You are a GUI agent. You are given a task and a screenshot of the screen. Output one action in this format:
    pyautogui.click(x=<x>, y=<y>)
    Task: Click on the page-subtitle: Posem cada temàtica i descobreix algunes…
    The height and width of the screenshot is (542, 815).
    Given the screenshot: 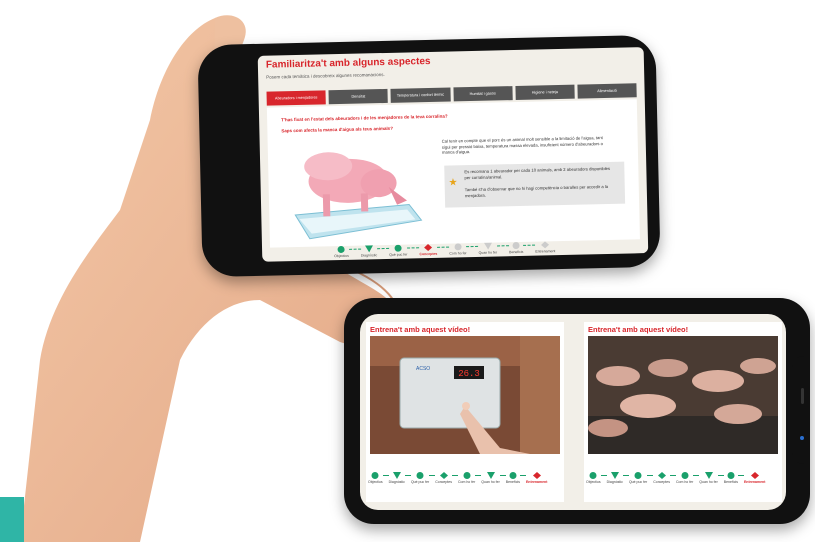 What is the action you would take?
    pyautogui.click(x=325, y=75)
    